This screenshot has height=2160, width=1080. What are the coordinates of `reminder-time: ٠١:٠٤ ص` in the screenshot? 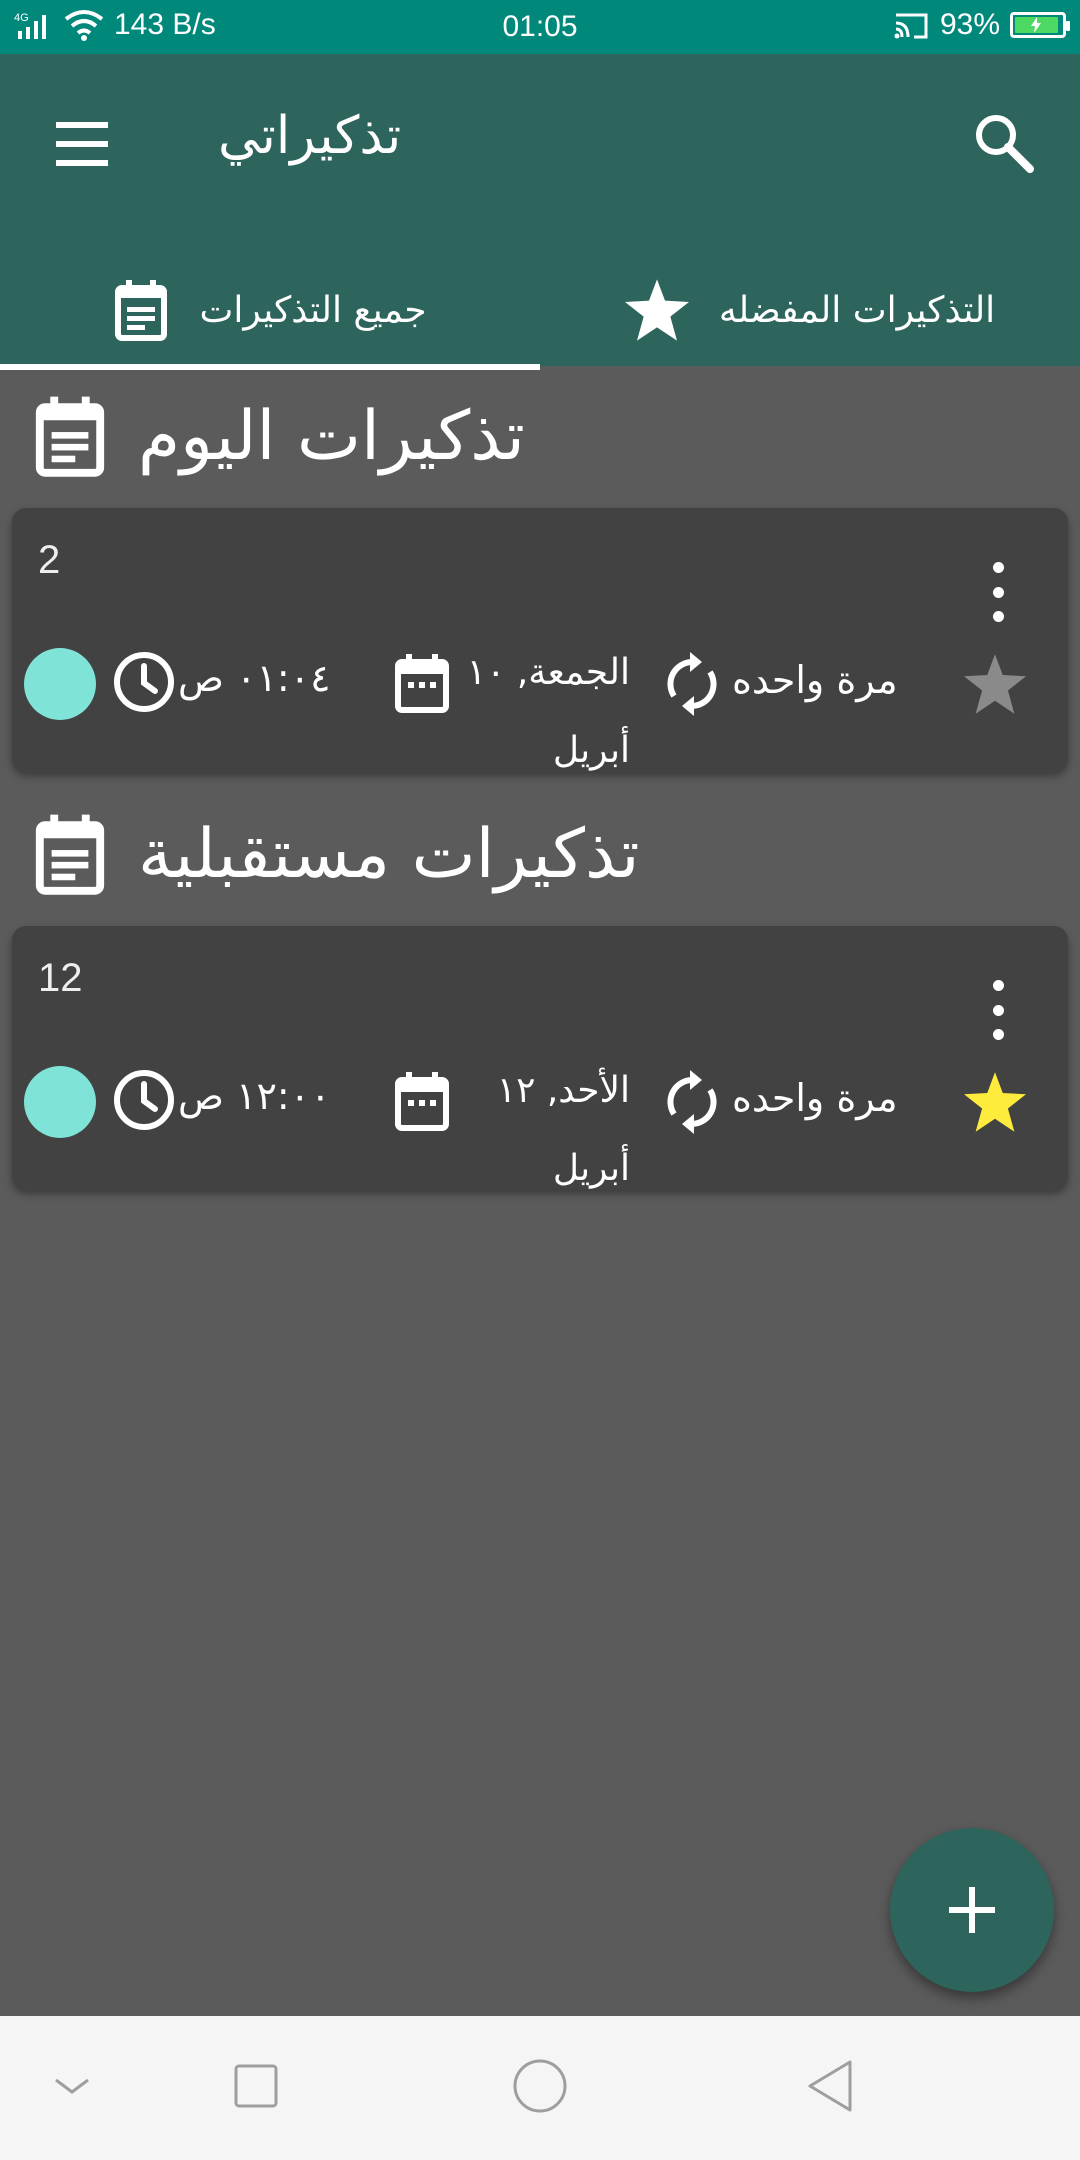 It's located at (254, 678).